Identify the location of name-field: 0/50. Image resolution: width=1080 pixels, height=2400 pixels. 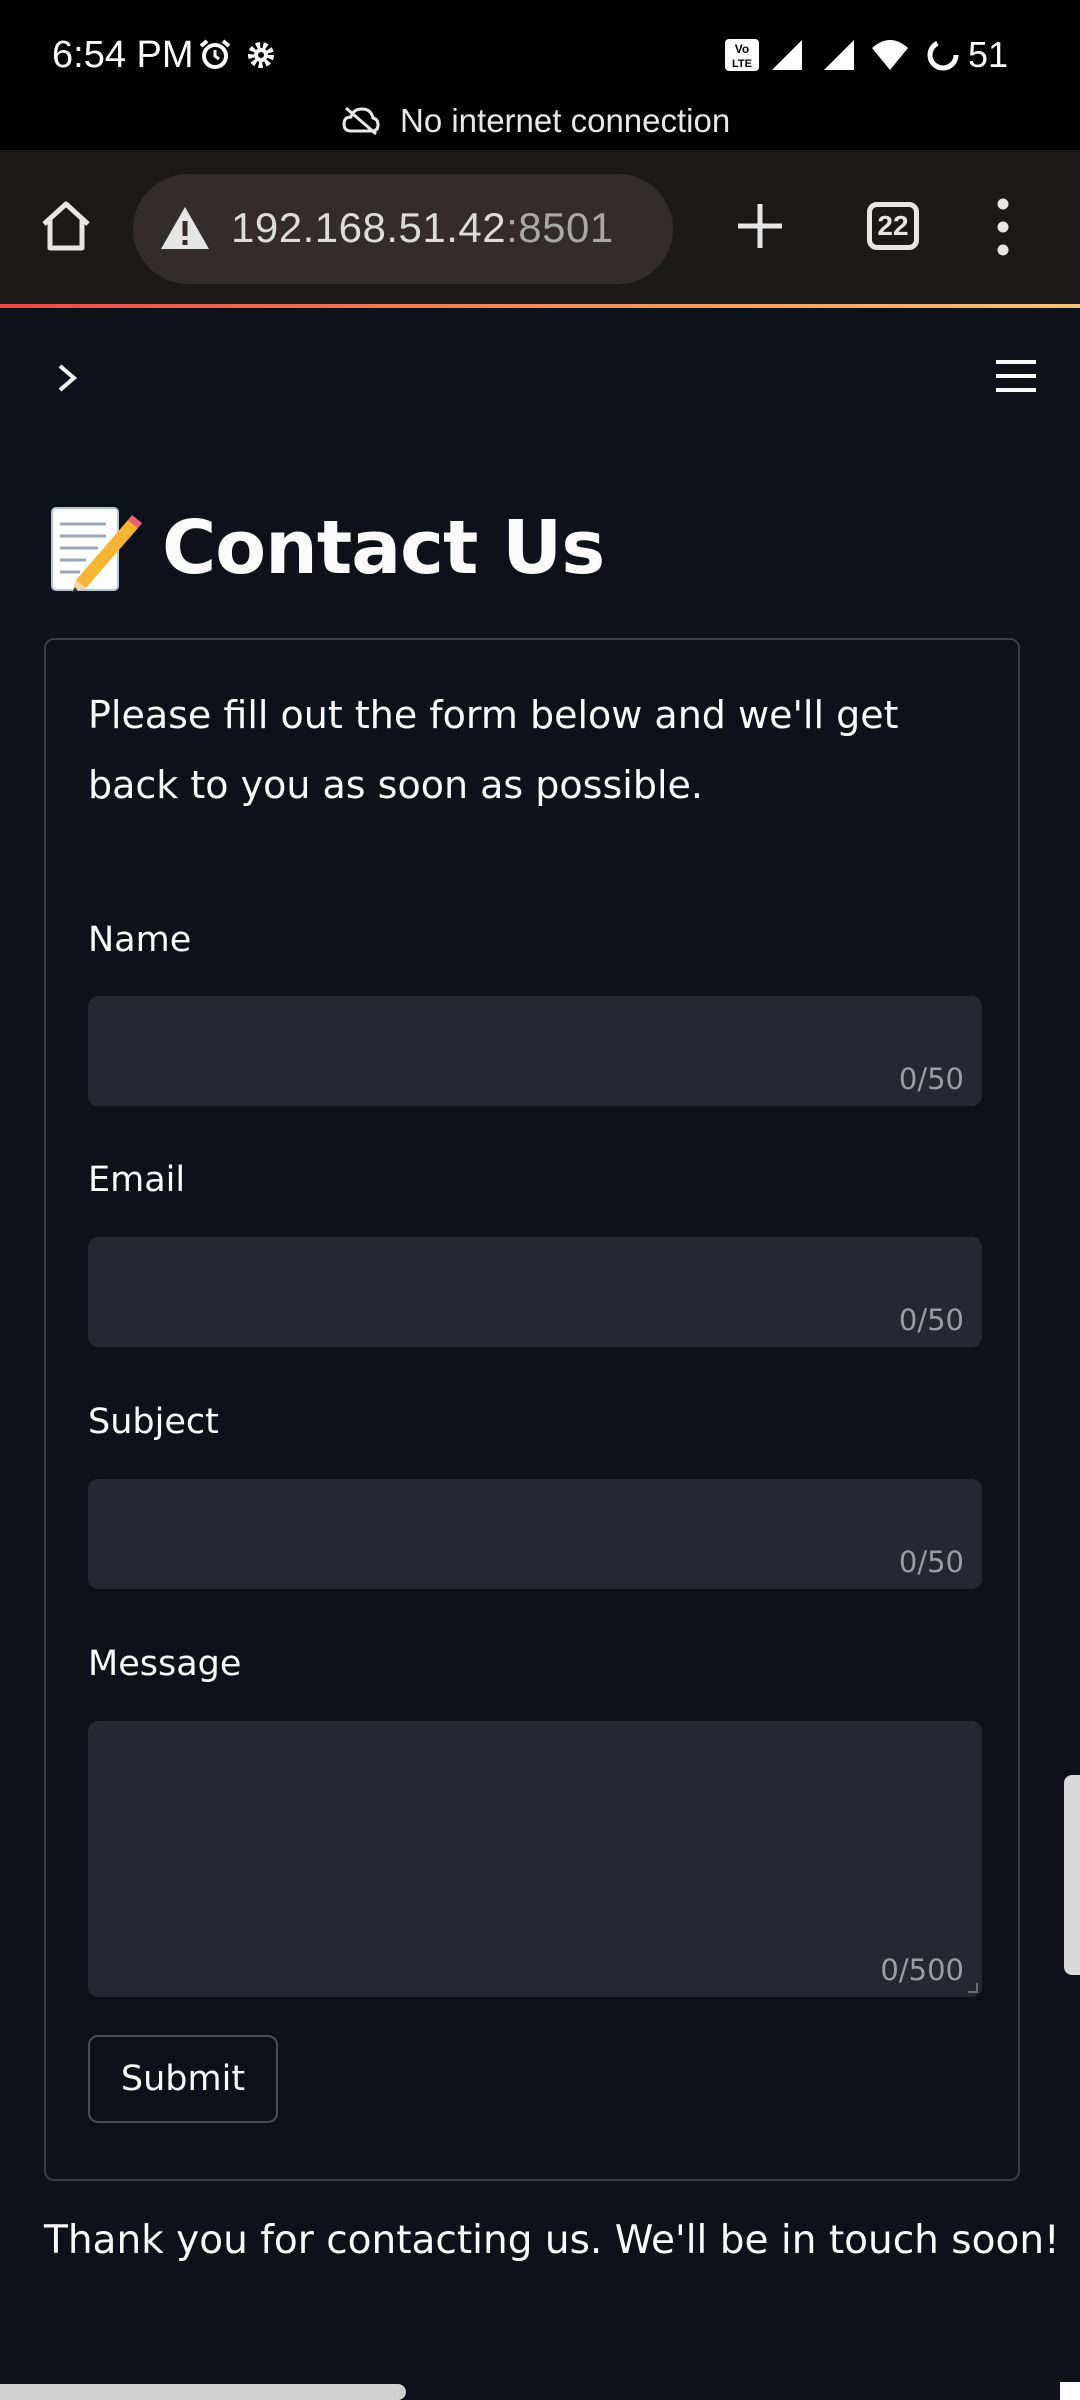
(535, 1051).